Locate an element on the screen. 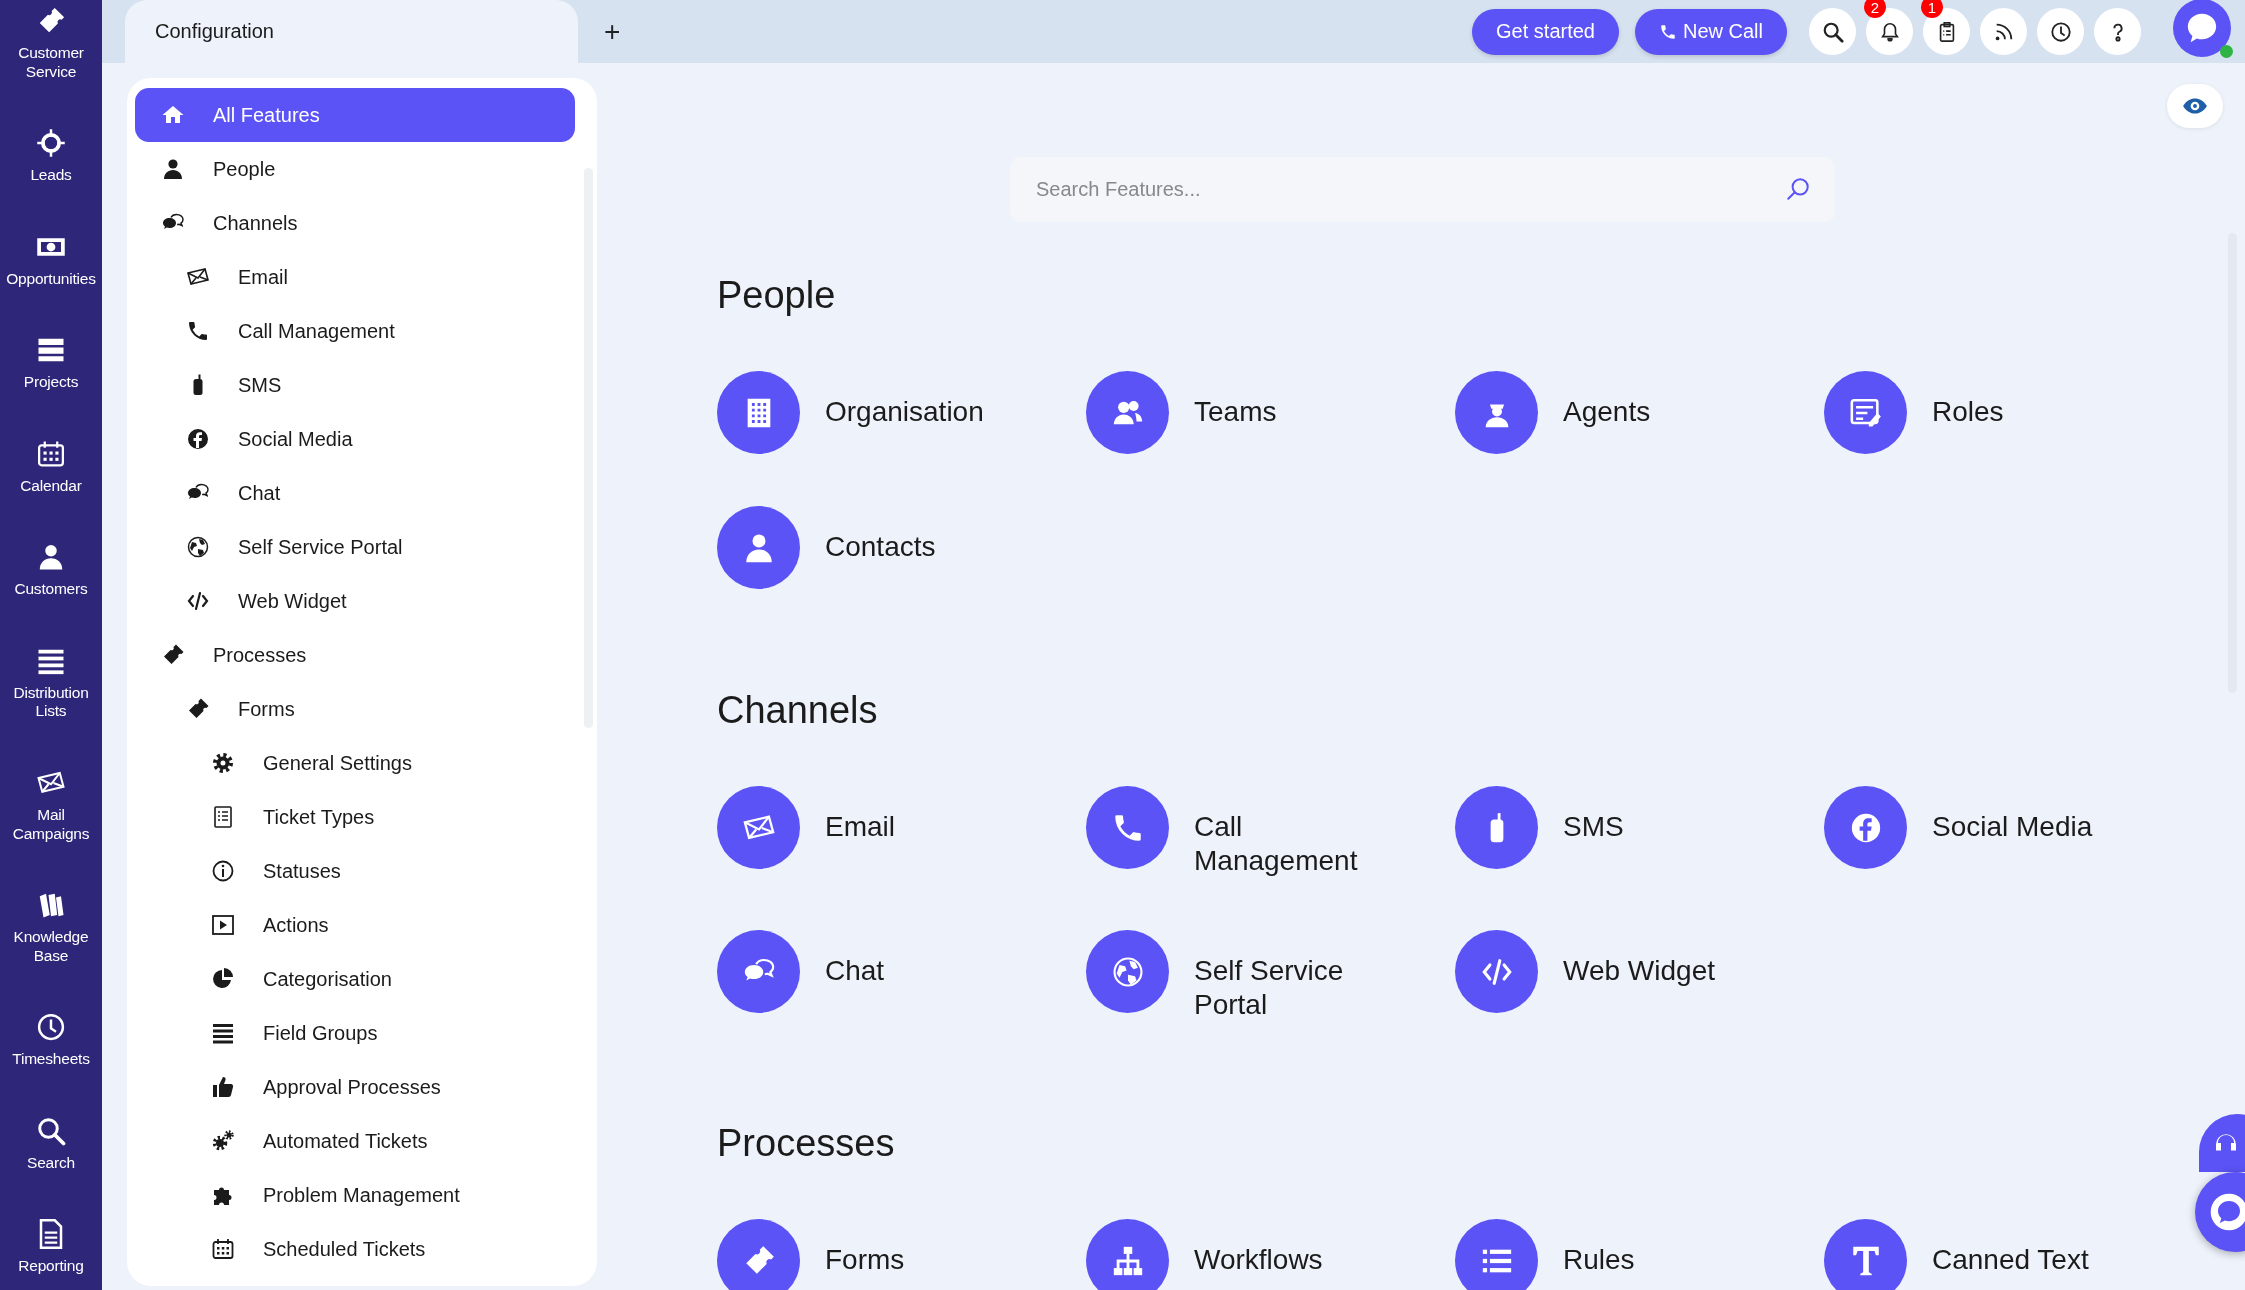 The image size is (2245, 1290). sidebar-item: Actions is located at coordinates (355, 925).